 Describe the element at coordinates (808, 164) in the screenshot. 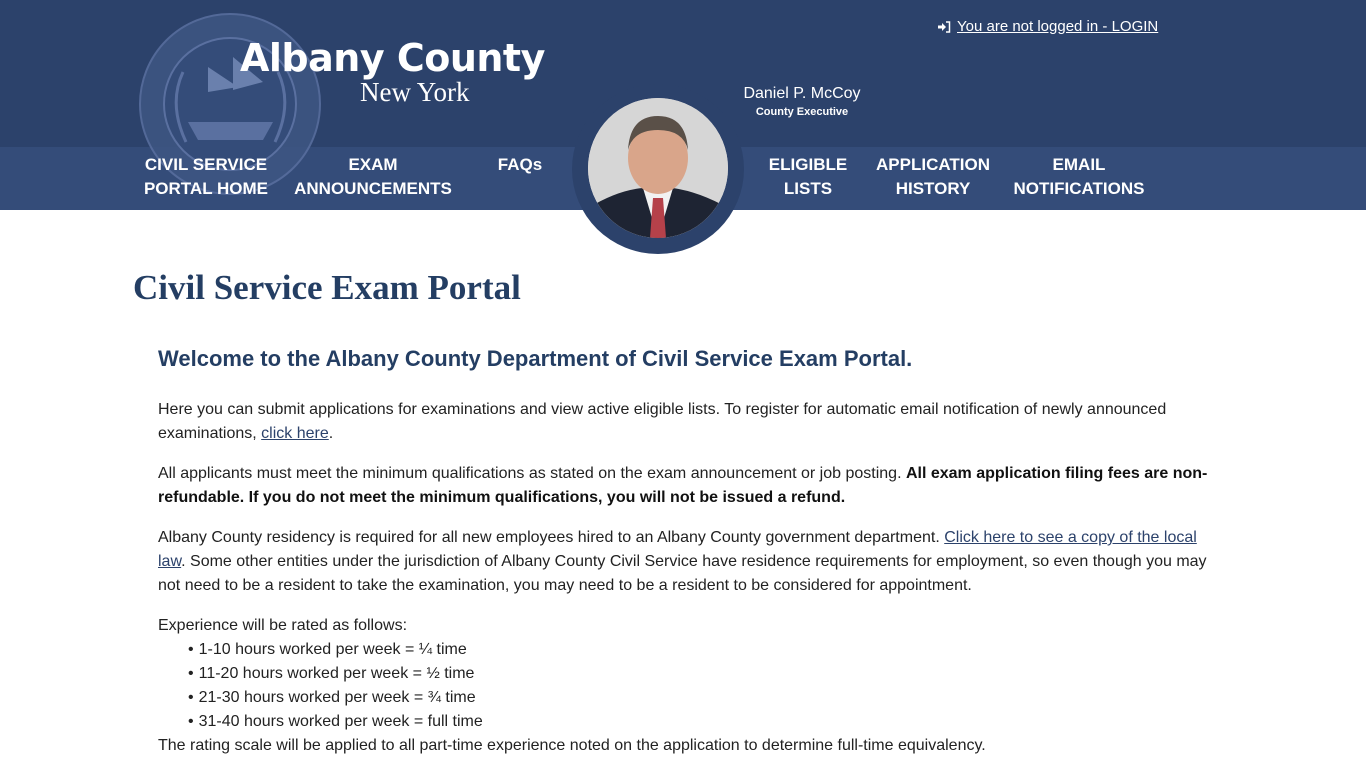

I see `nav-label: ELIGIBLE` at that location.